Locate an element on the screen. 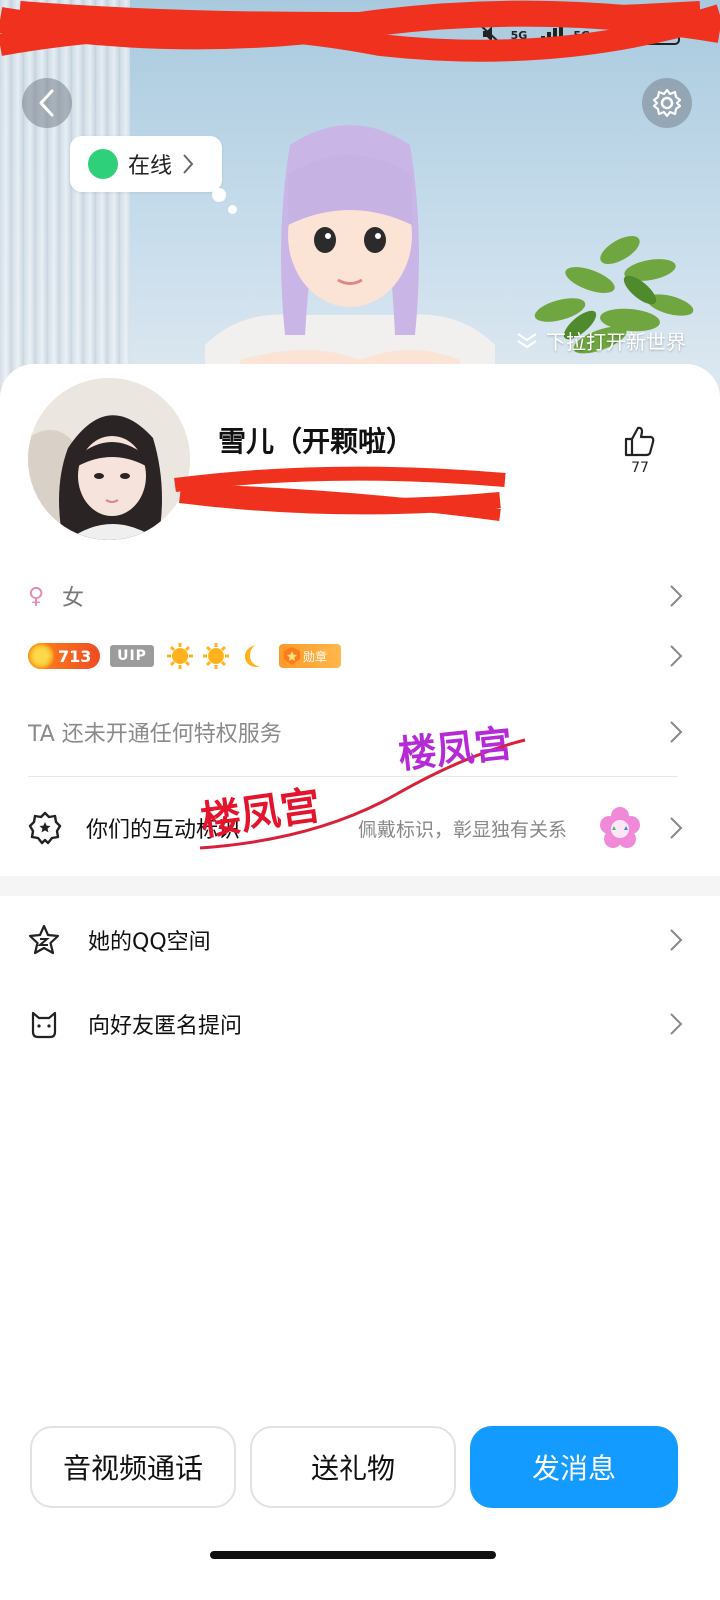 This screenshot has height=1600, width=720. qzone-row: 她的QQ空间 is located at coordinates (360, 940).